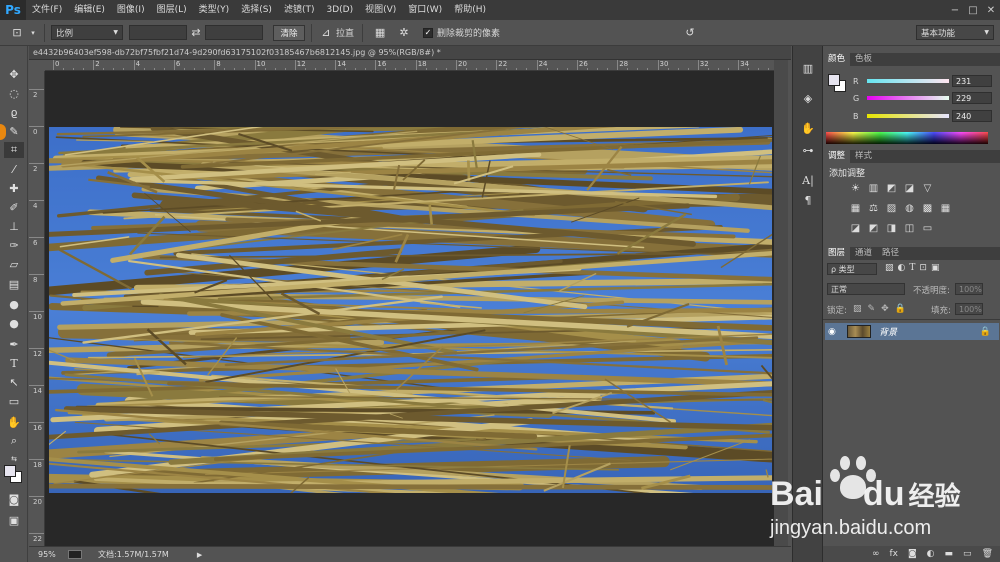  I want to click on menu-item-4: 类型(Y), so click(214, 10).